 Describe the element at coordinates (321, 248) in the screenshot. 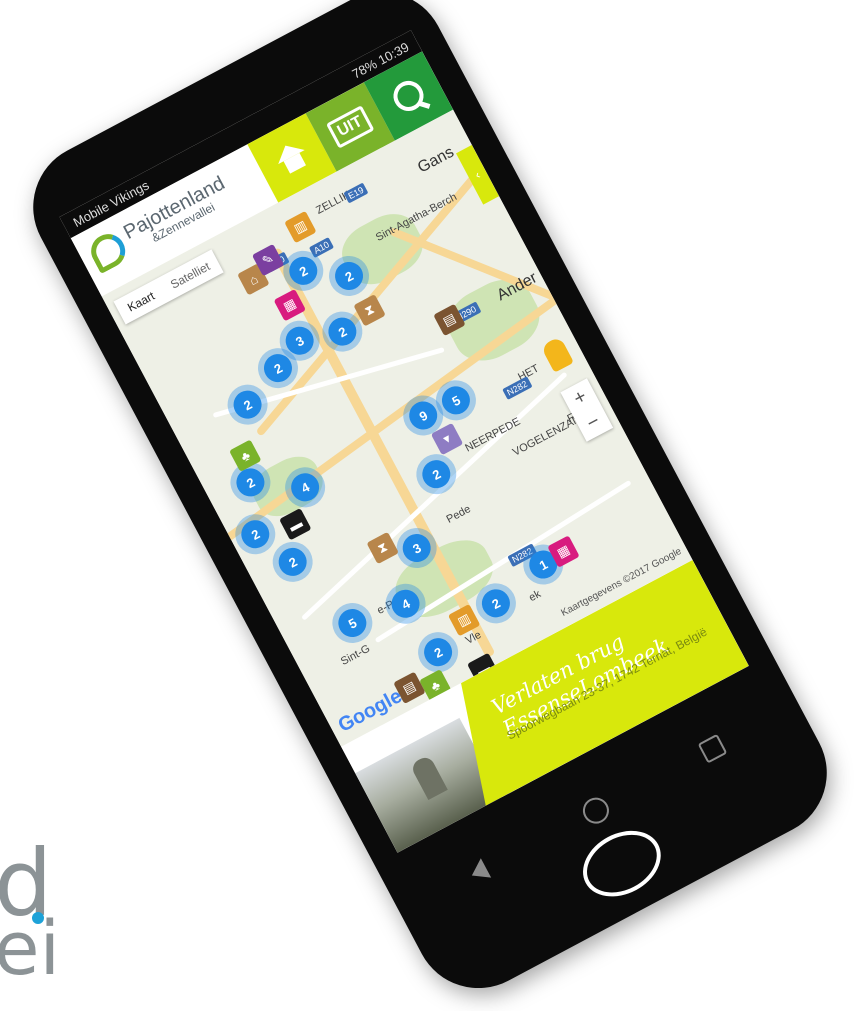

I see `road-shield: A10` at that location.